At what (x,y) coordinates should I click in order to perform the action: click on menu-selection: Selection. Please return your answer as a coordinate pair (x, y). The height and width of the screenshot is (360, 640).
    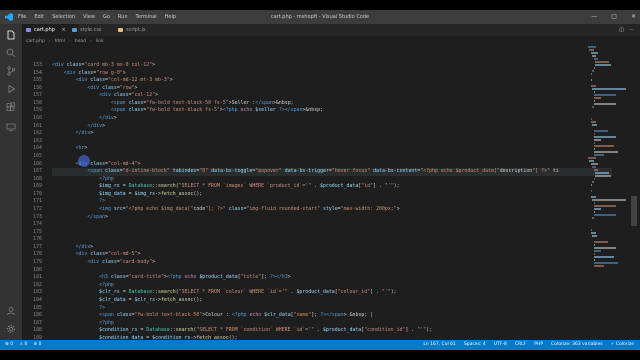
    Looking at the image, I should click on (63, 17).